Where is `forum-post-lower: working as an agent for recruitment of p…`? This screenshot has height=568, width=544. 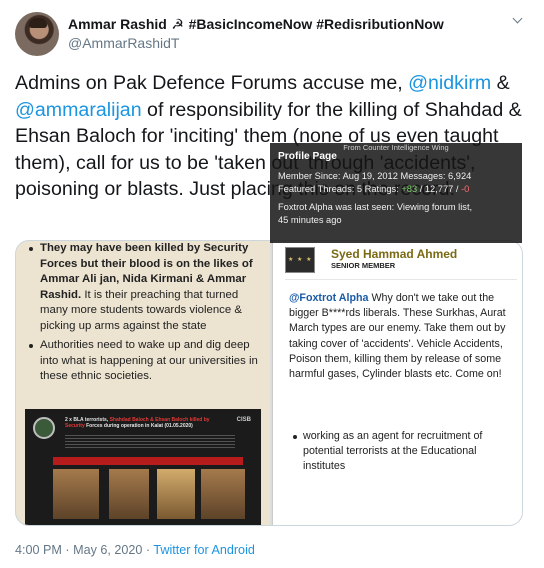 forum-post-lower: working as an agent for recruitment of p… is located at coordinates (402, 452).